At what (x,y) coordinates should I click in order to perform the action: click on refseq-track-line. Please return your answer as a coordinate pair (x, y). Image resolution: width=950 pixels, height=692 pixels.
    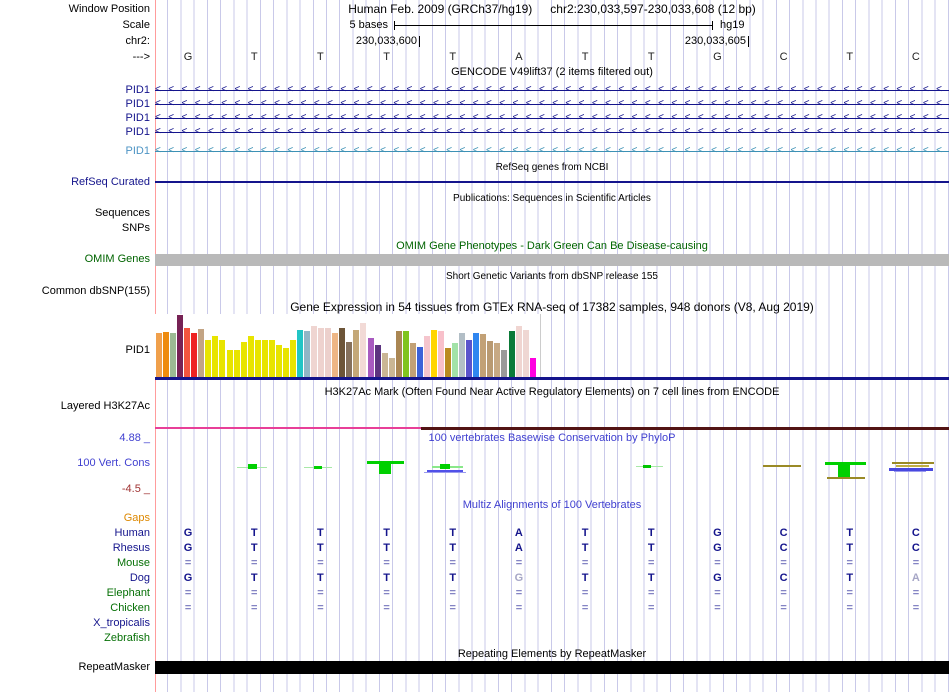
    Looking at the image, I should click on (552, 182).